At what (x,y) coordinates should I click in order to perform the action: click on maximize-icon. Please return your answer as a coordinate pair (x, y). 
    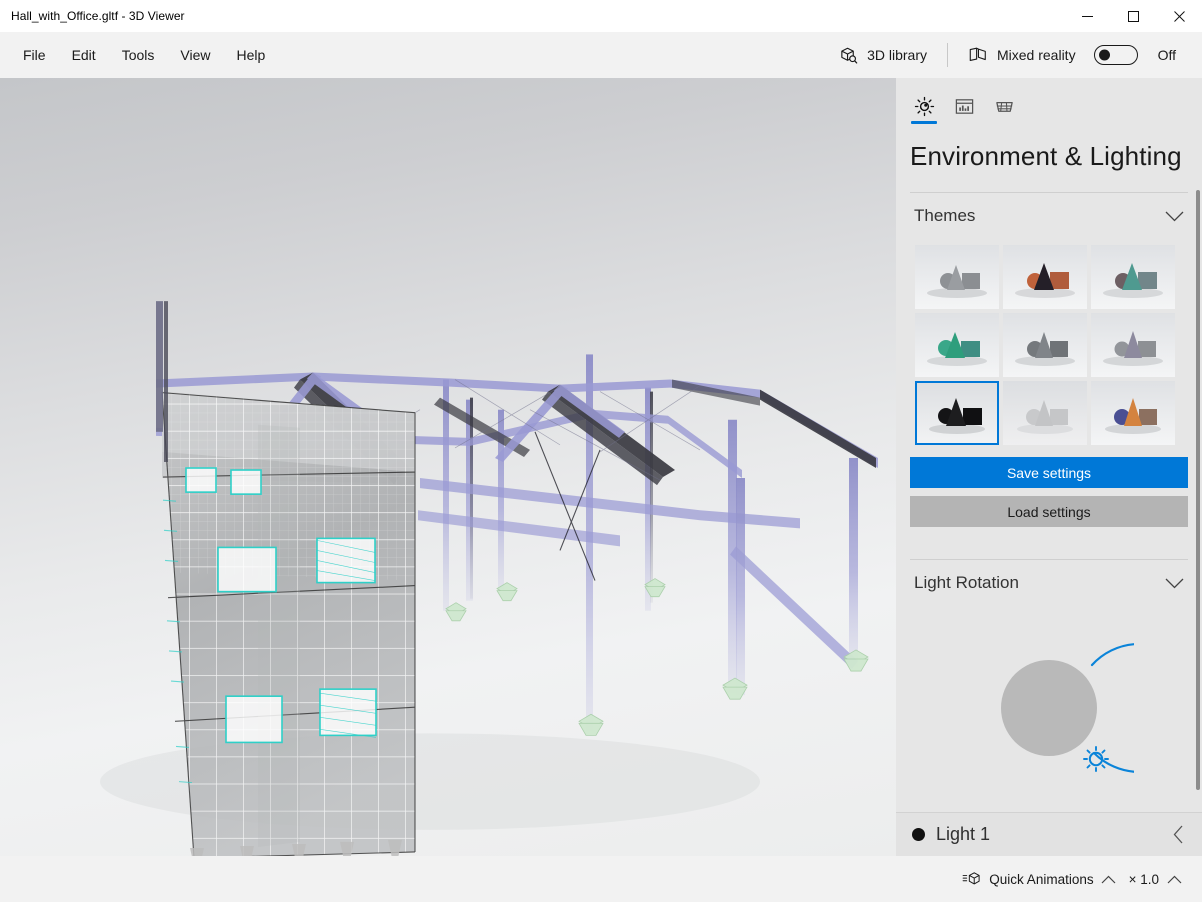
    Looking at the image, I should click on (1133, 16).